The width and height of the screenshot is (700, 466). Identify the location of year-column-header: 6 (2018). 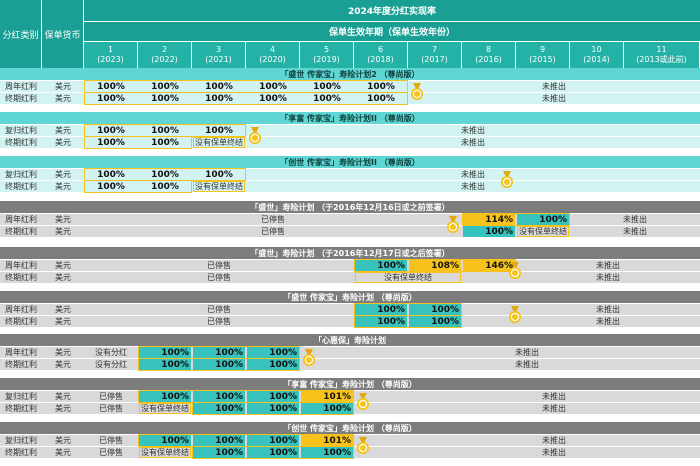
(381, 55).